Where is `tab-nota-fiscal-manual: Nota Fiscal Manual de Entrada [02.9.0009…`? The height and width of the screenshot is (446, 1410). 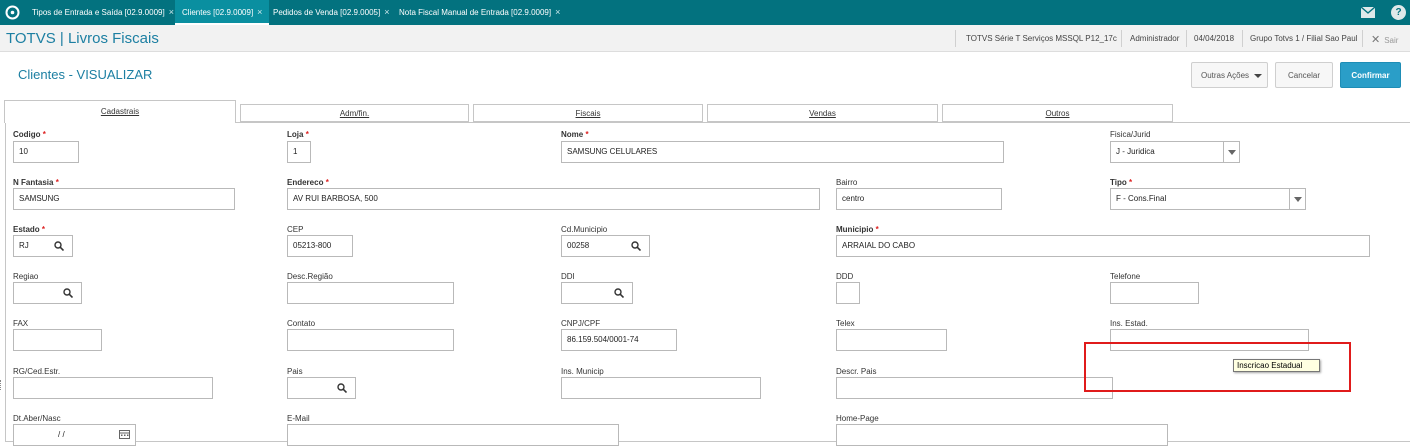
tab-nota-fiscal-manual: Nota Fiscal Manual de Entrada [02.9.0009… is located at coordinates (476, 12).